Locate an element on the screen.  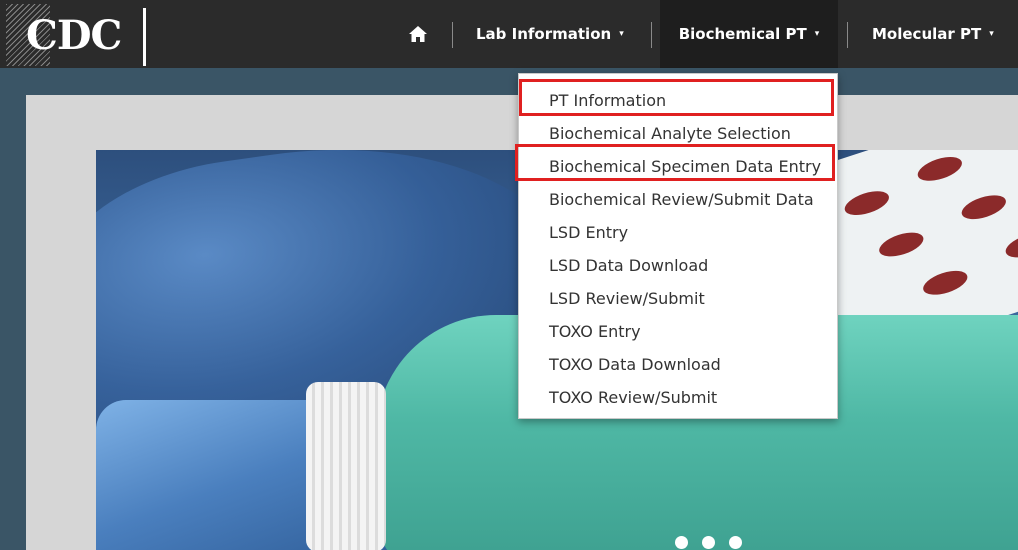
carousel-indicators is located at coordinates (708, 542).